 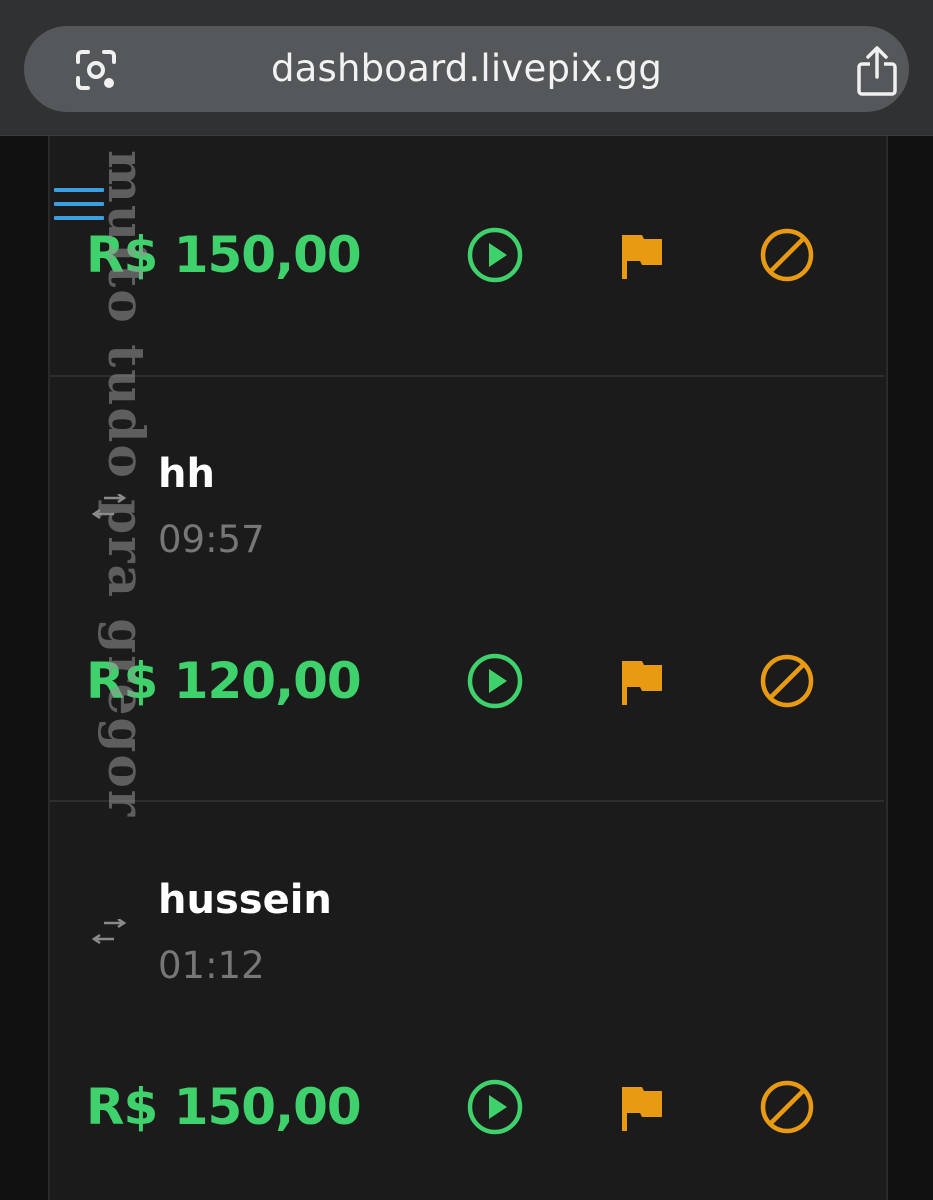 I want to click on url-text: dashboard.livepix.gg, so click(x=466, y=69).